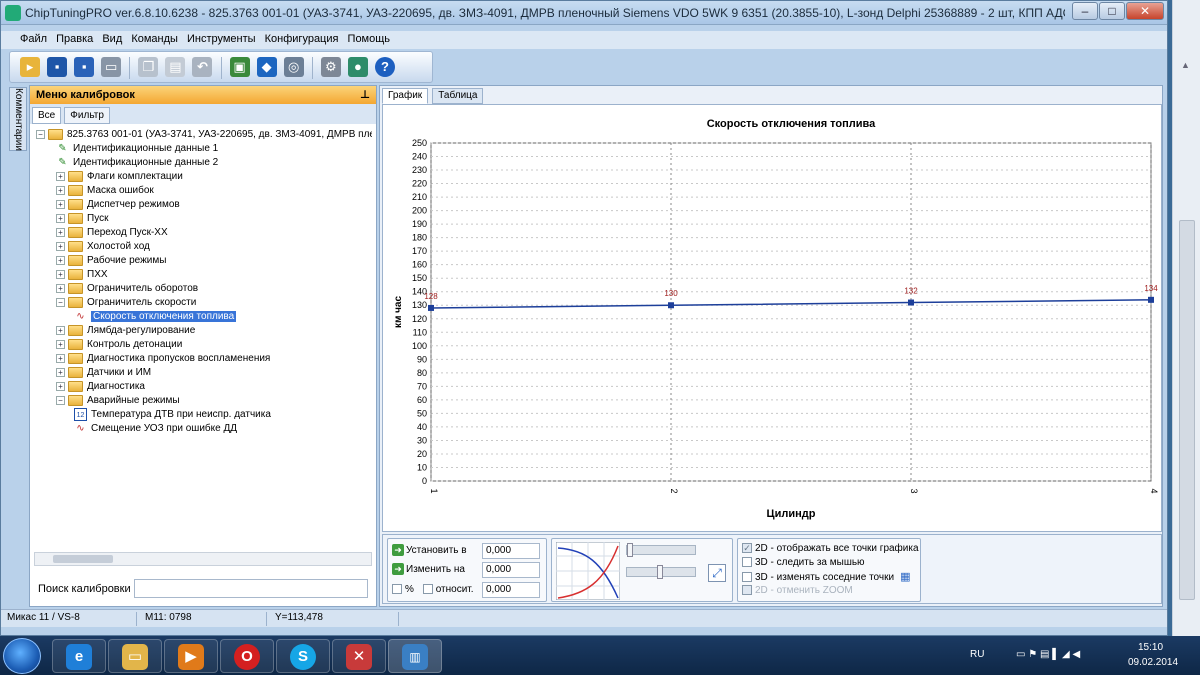 Image resolution: width=1200 pixels, height=675 pixels. I want to click on tree-item: − Аварийные режимы, so click(118, 401).